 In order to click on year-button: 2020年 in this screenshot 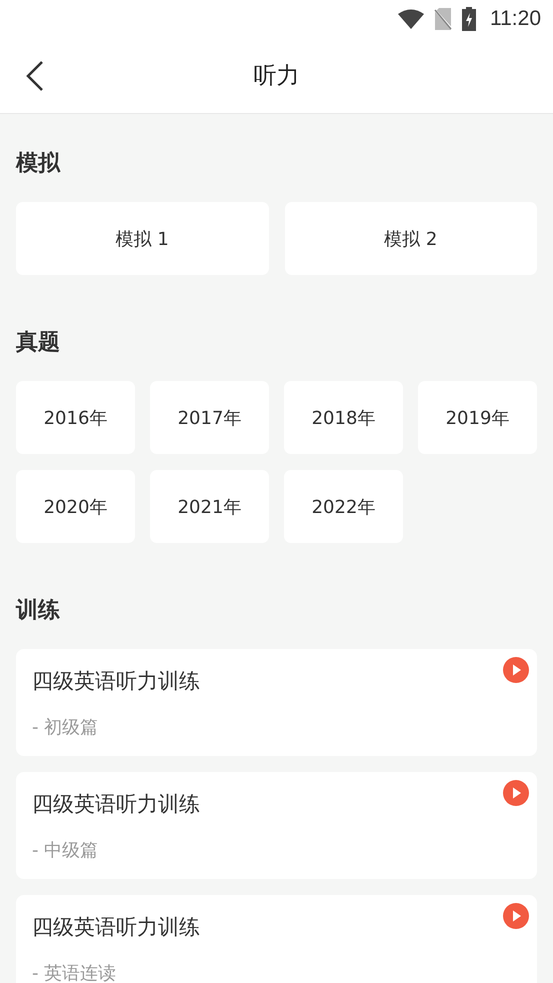, I will do `click(75, 506)`.